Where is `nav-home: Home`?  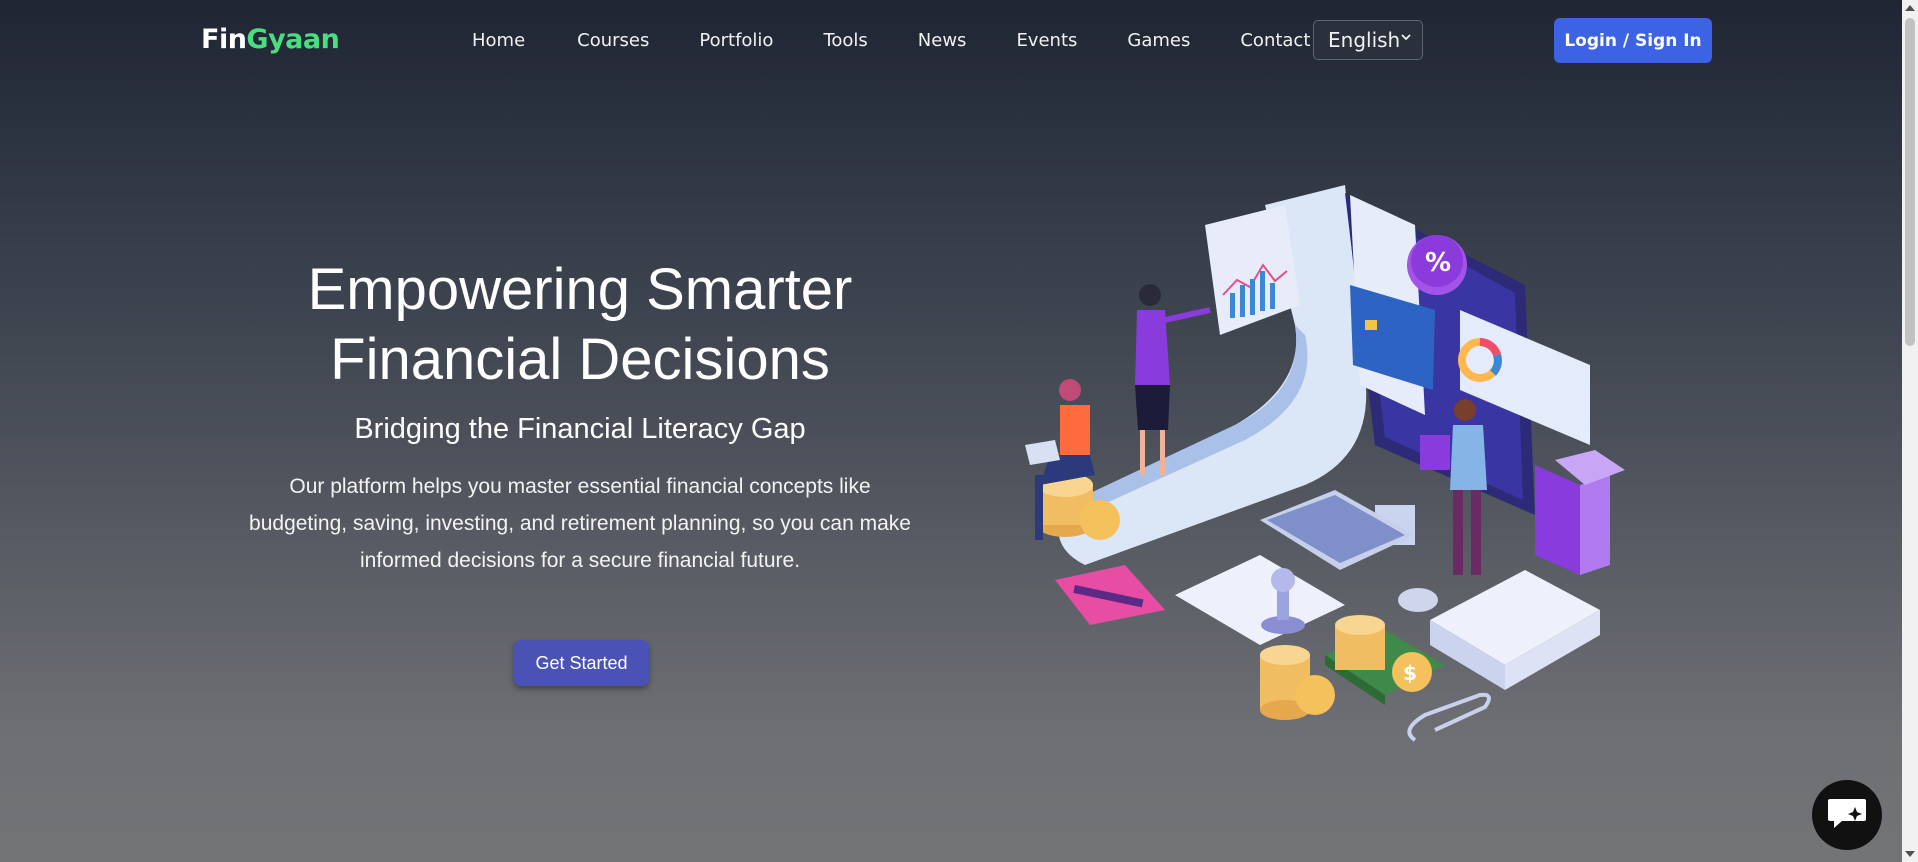 nav-home: Home is located at coordinates (498, 40).